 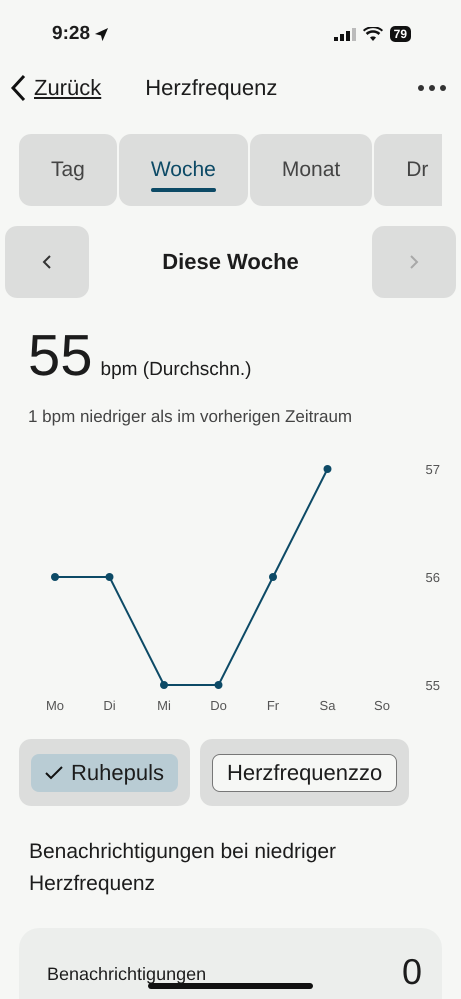 What do you see at coordinates (273, 705) in the screenshot?
I see `axis-label: Fr` at bounding box center [273, 705].